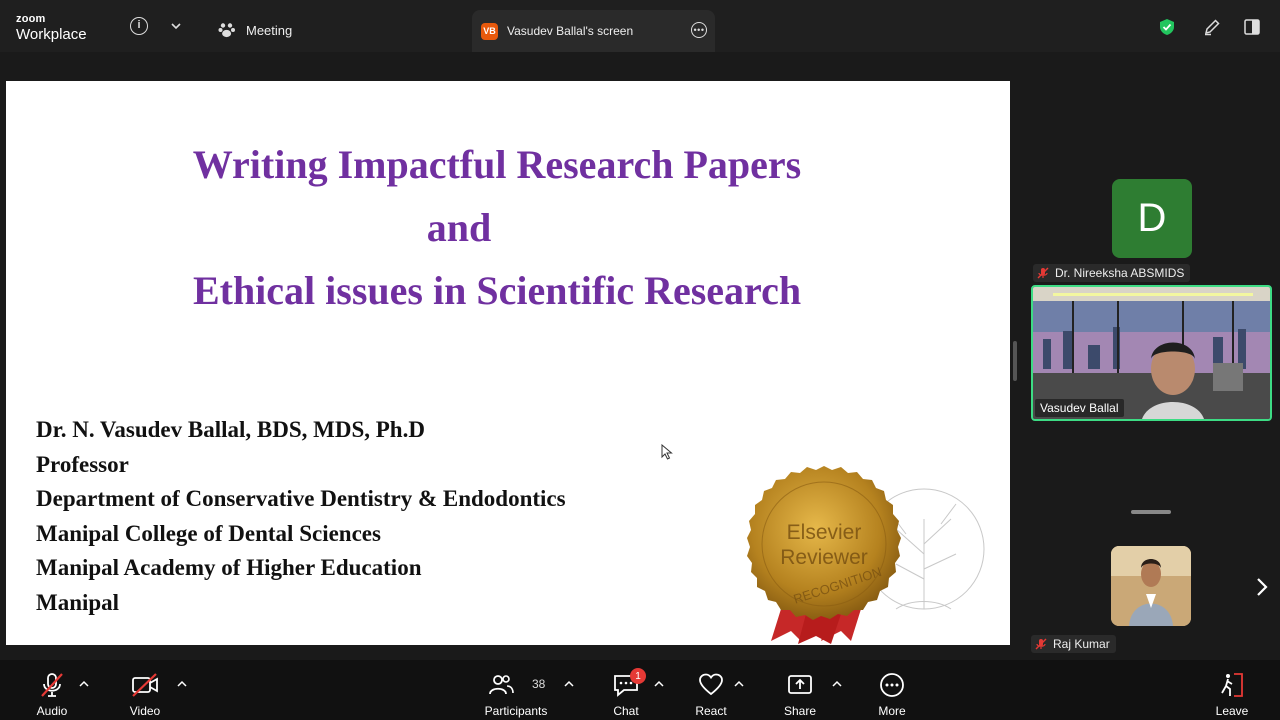 This screenshot has height=720, width=1280. What do you see at coordinates (824, 532) in the screenshot?
I see `seal-text-line1: Elsevier` at bounding box center [824, 532].